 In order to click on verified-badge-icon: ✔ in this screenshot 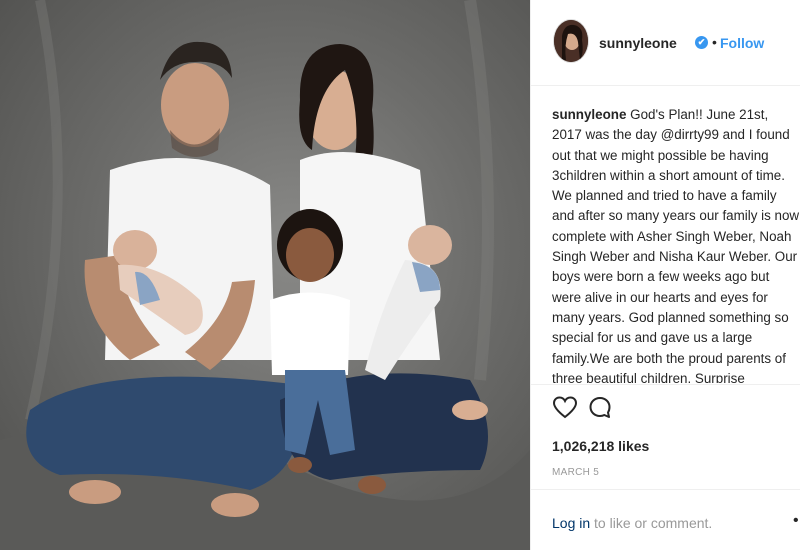, I will do `click(701, 42)`.